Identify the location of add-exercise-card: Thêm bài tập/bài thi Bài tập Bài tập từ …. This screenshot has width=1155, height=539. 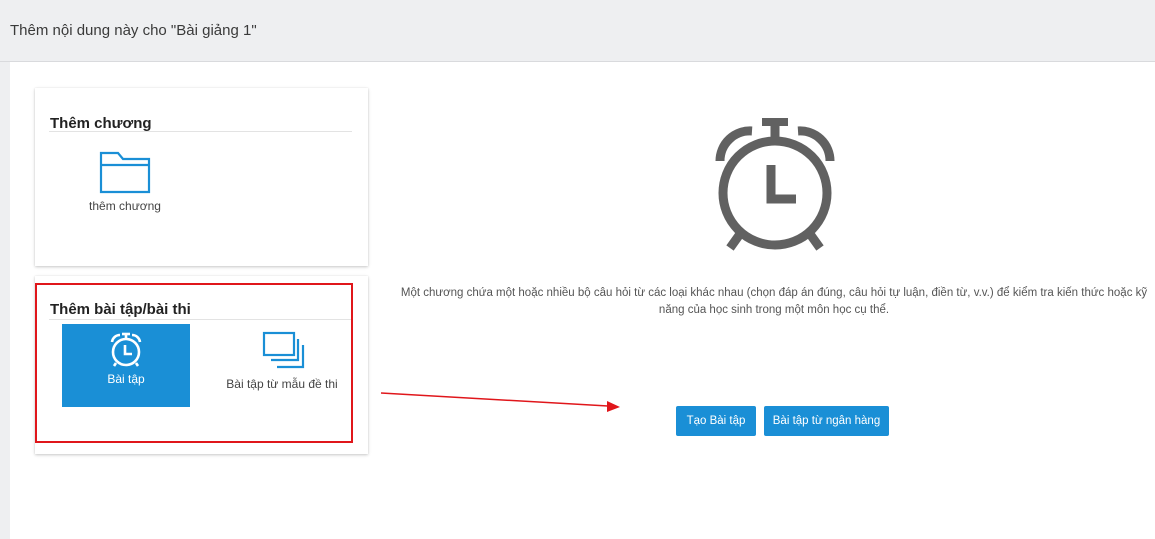
(201, 365).